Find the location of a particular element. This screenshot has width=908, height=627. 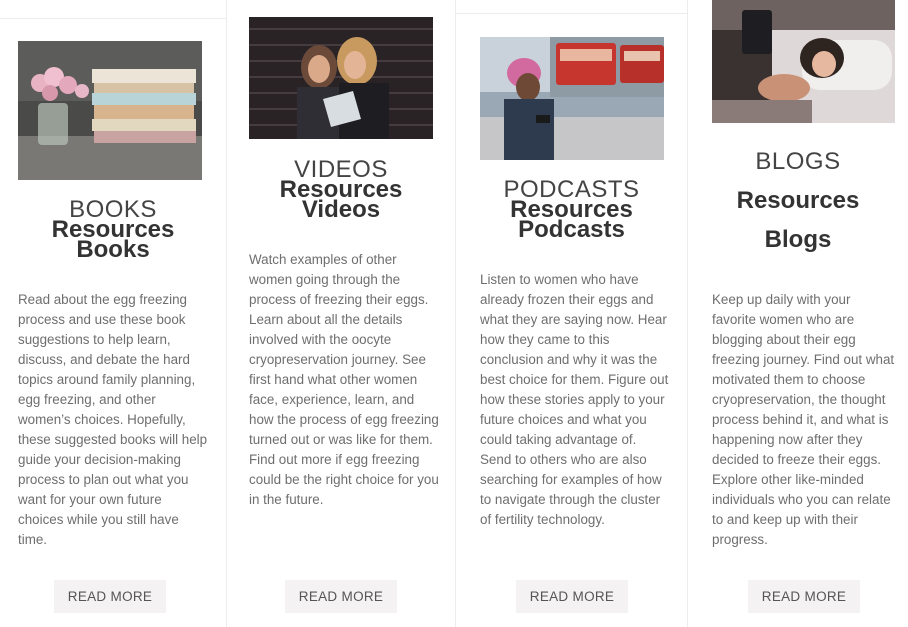

card-heading-line1: Resources is located at coordinates (798, 200).